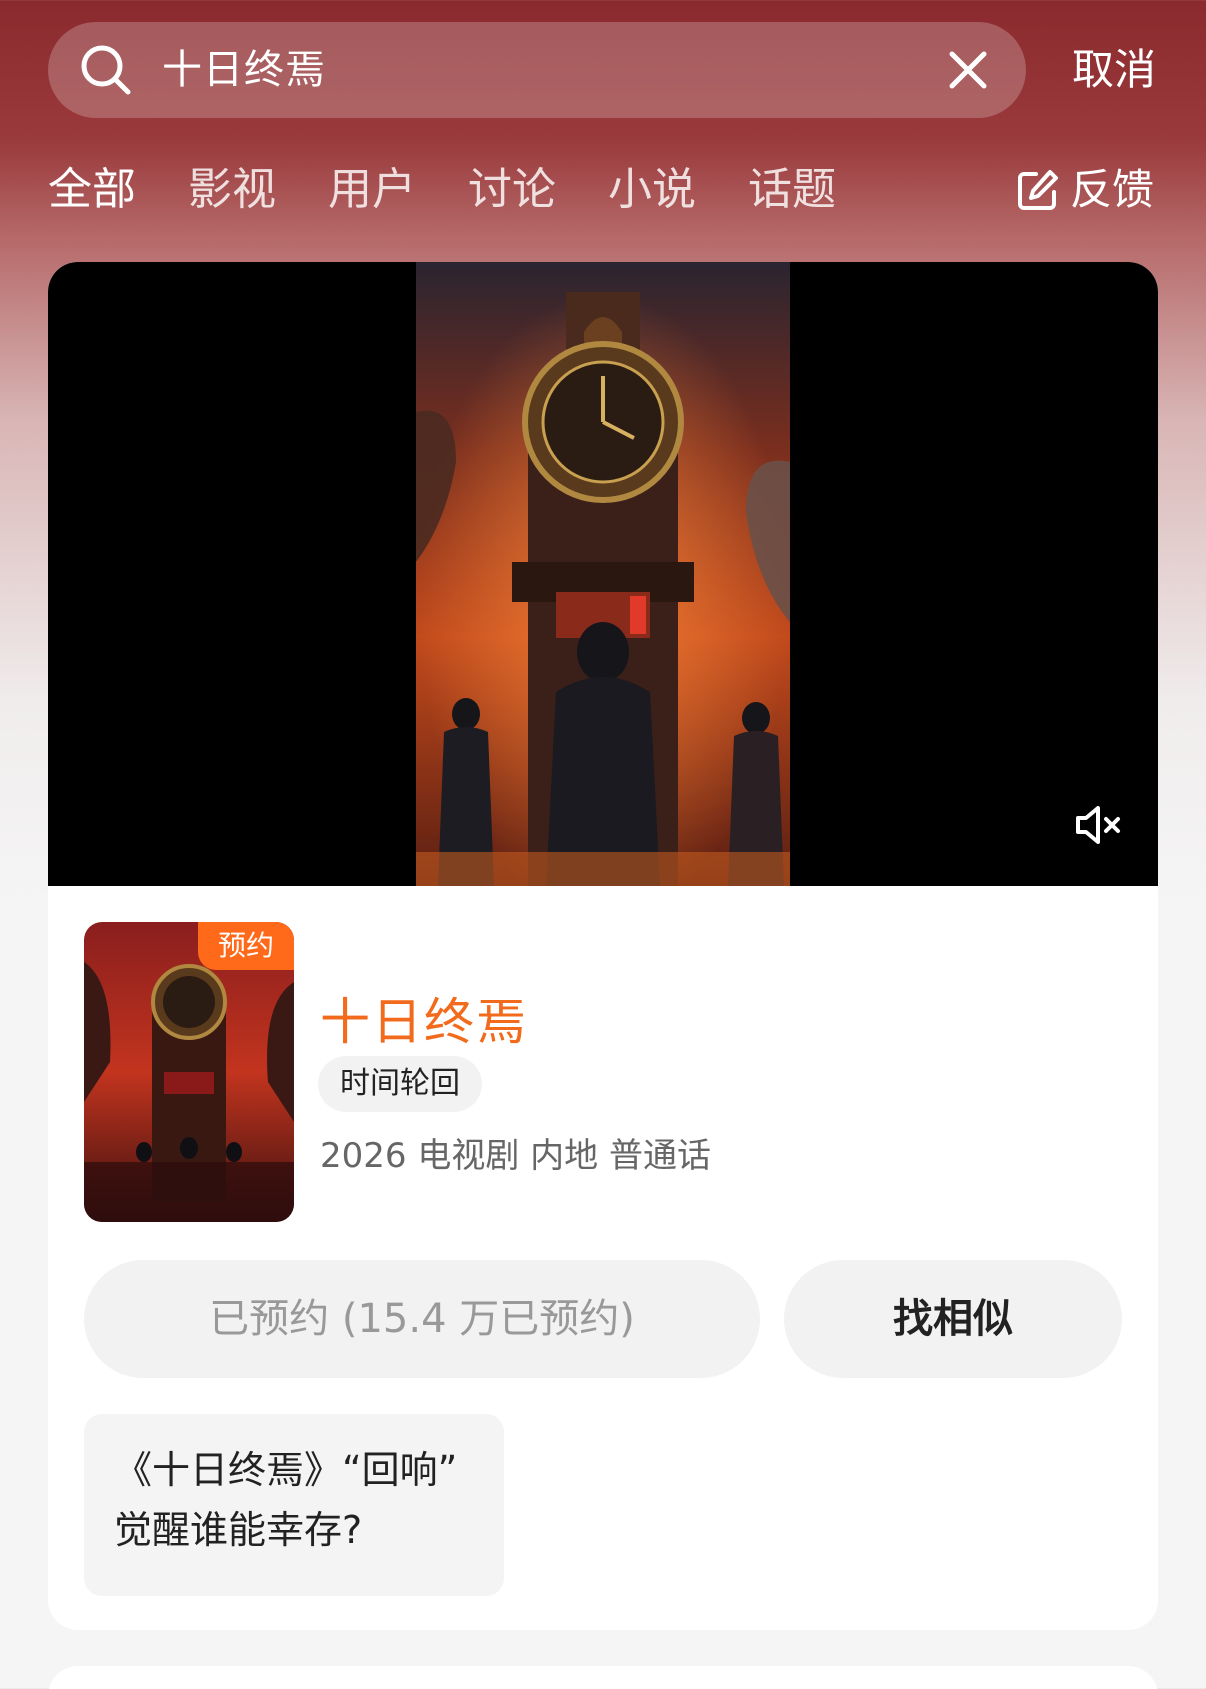  I want to click on feedback-button: 反馈, so click(1085, 190).